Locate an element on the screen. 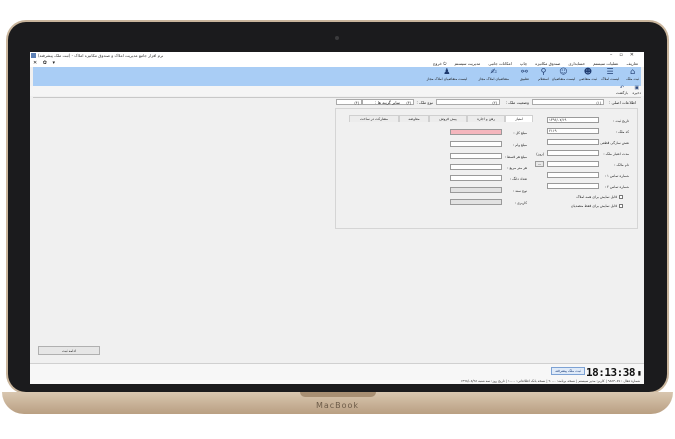 The width and height of the screenshot is (675, 439). final-role-label: نقش سازگی قطعی : is located at coordinates (613, 143).